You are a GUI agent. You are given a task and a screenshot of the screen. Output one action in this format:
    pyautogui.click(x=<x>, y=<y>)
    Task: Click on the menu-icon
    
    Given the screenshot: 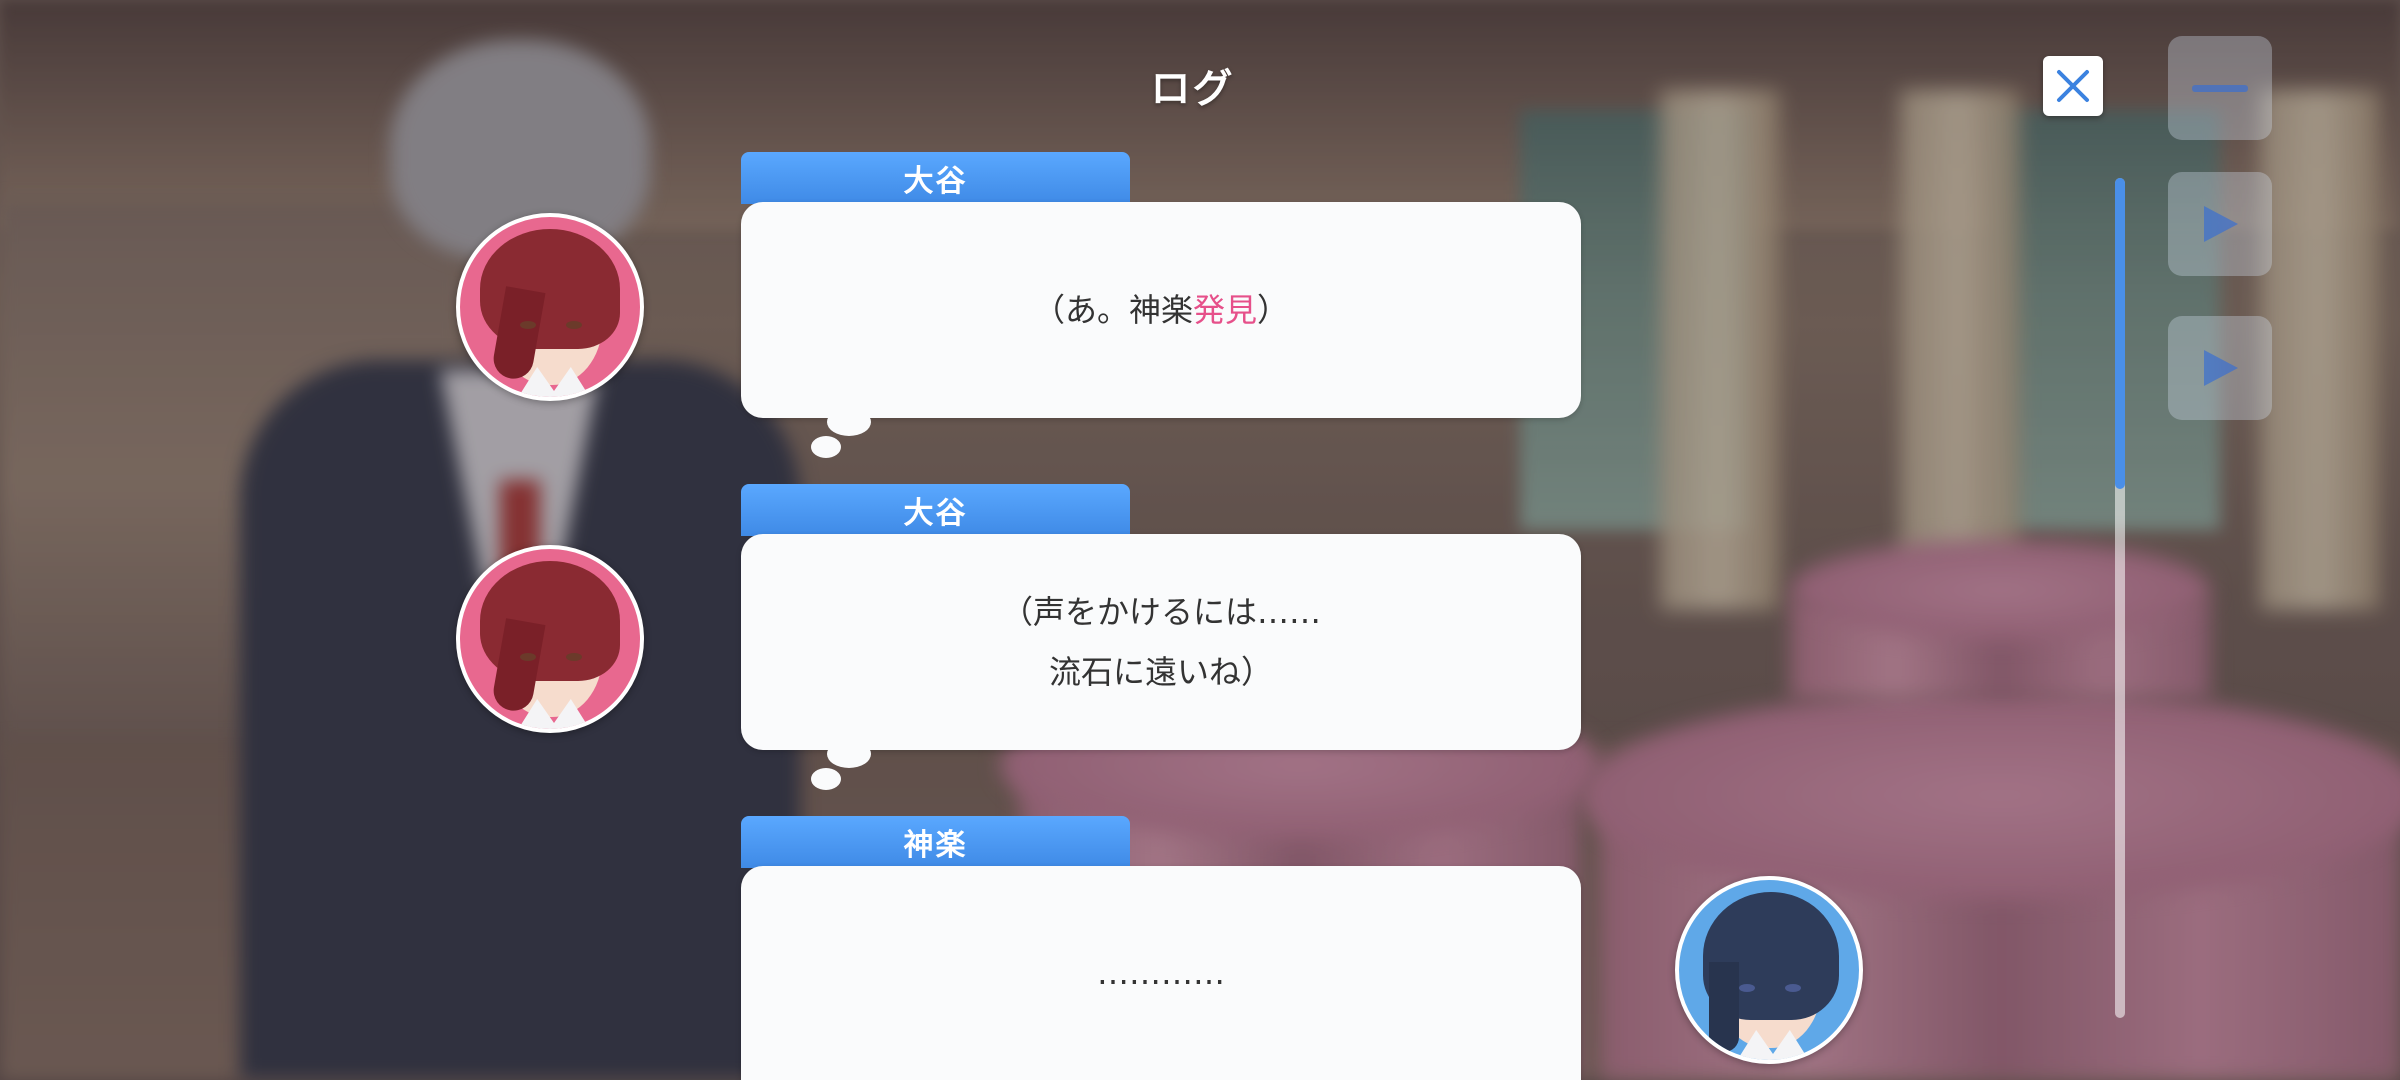 What is the action you would take?
    pyautogui.click(x=2220, y=88)
    